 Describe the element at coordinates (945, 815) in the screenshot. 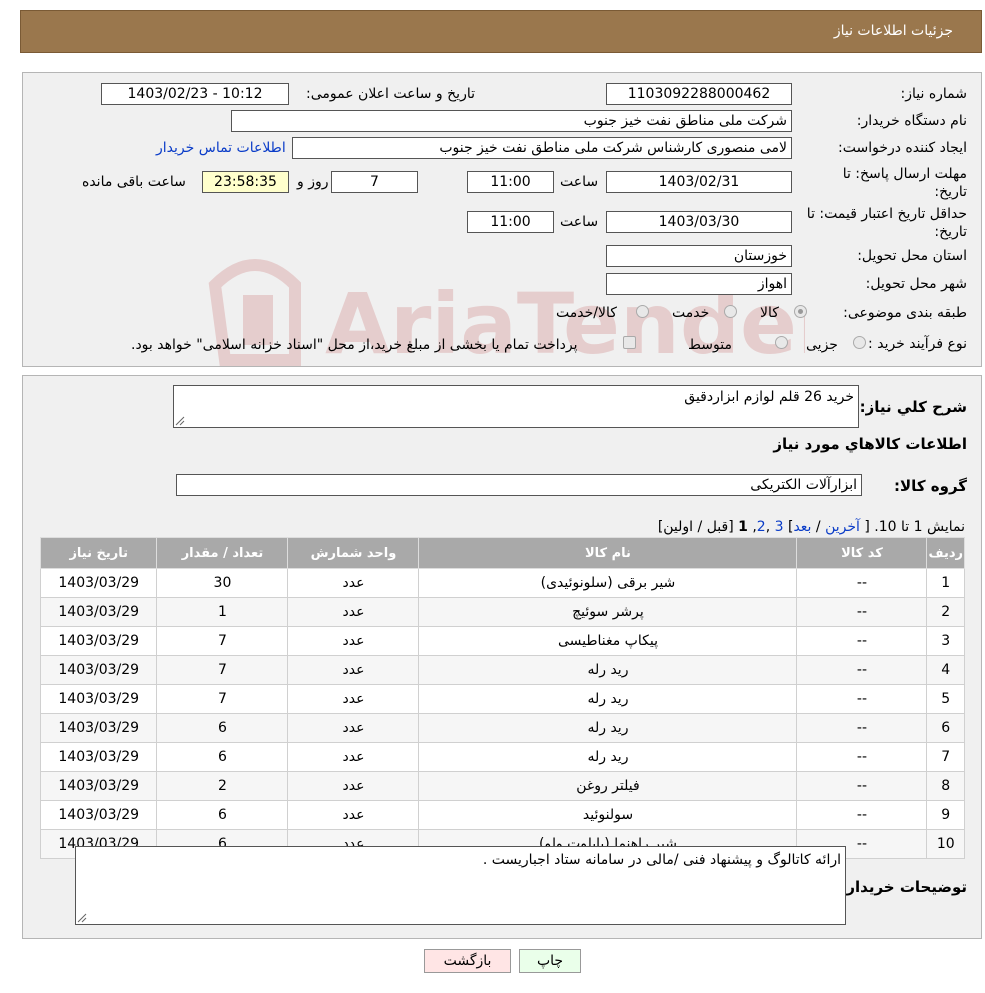

I see `cell-row-number: 9` at that location.